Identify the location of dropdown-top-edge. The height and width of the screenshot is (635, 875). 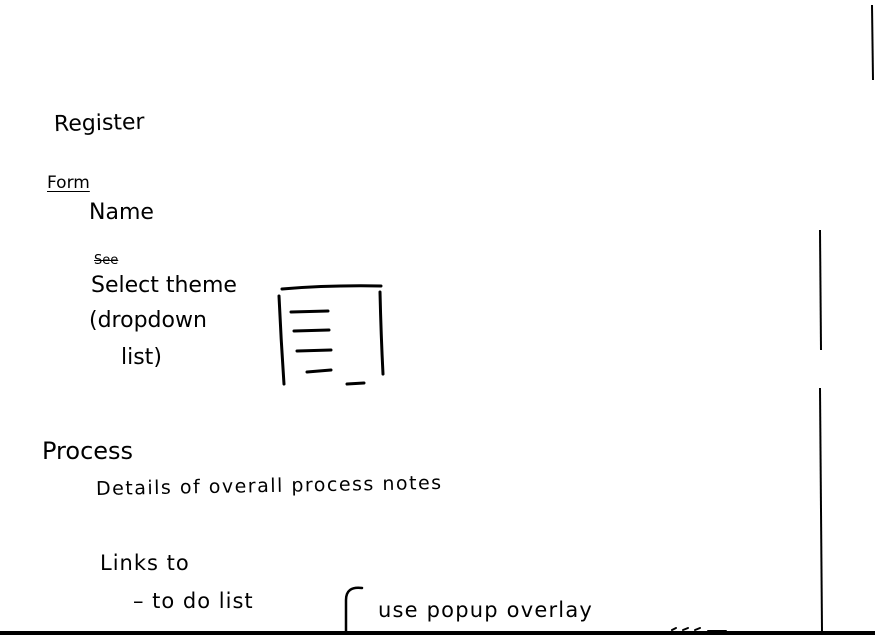
(331, 287).